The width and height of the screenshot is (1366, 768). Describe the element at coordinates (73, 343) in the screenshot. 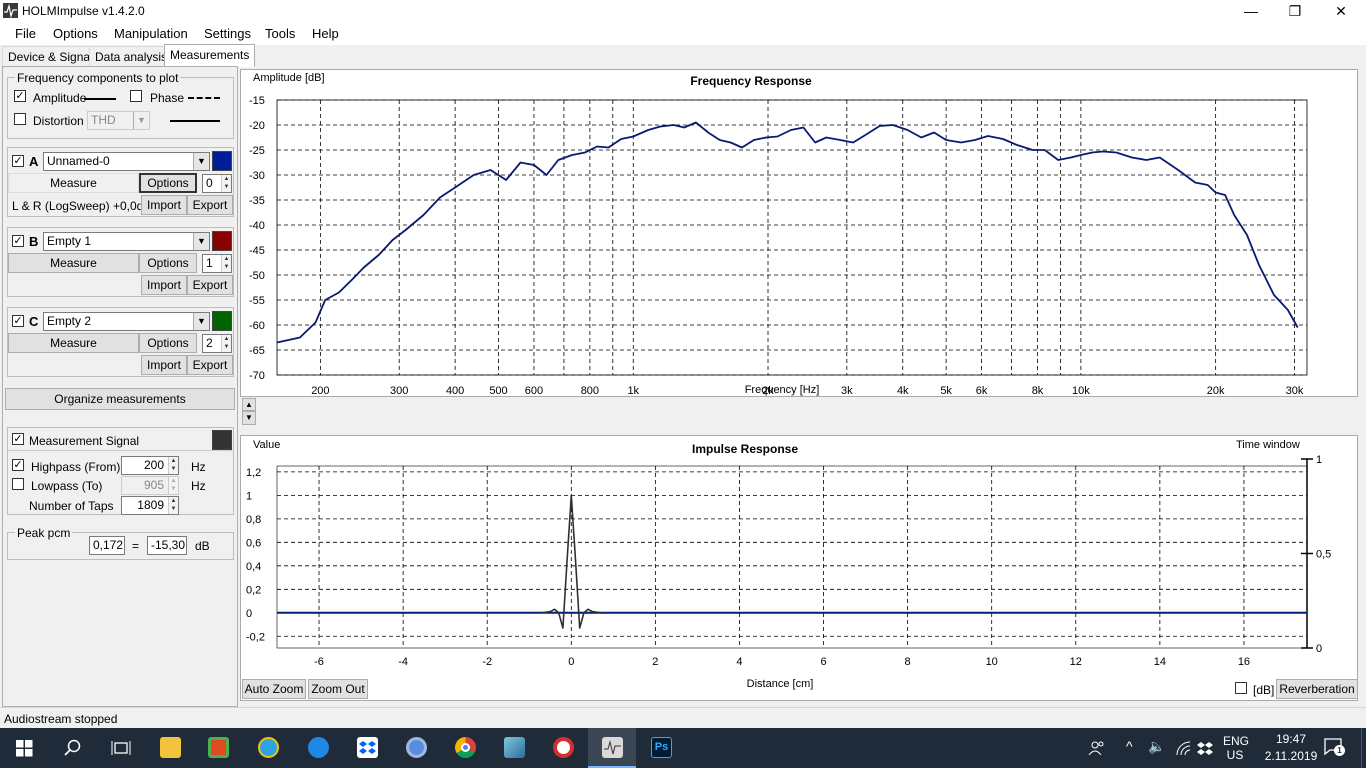

I see `measure-c-button: Measure` at that location.